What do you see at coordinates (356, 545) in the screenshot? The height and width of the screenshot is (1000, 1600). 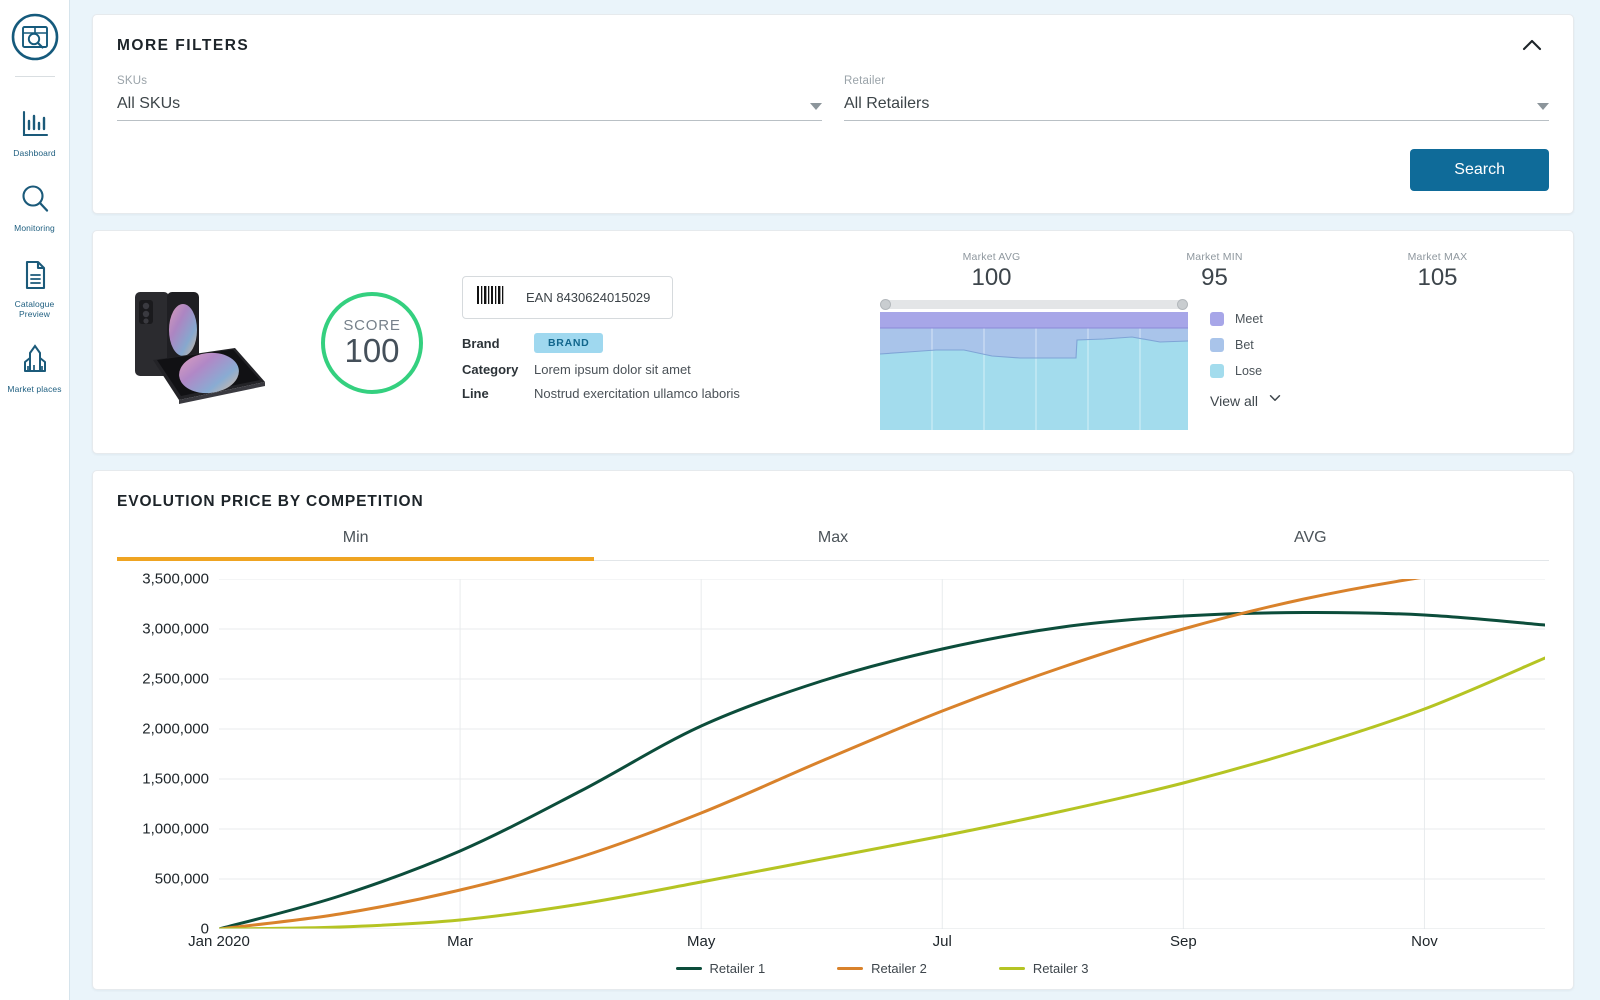 I see `tab-min: Min` at bounding box center [356, 545].